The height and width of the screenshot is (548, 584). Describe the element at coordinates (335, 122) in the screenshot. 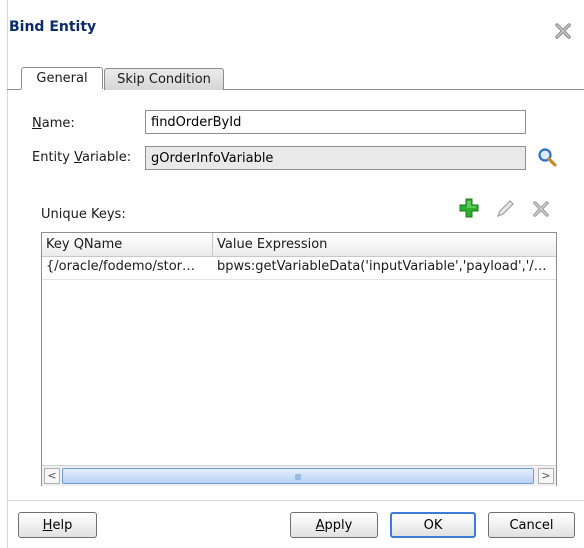

I see `name-field` at that location.